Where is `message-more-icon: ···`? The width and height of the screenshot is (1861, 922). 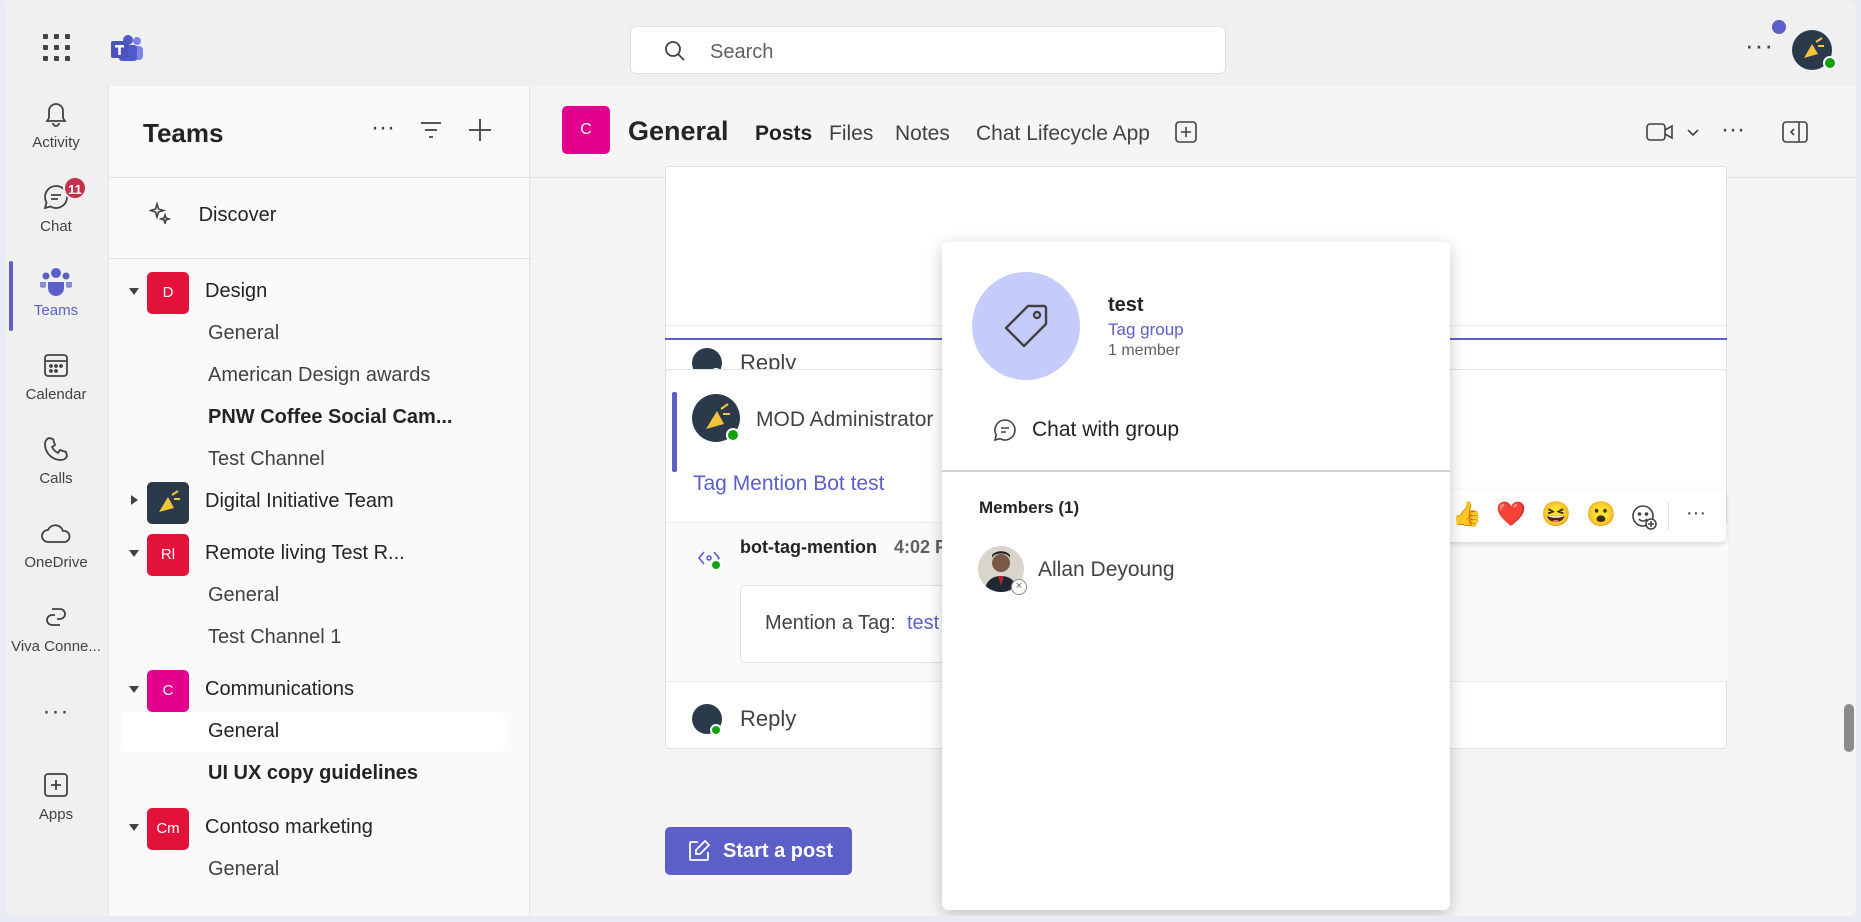 message-more-icon: ··· is located at coordinates (1696, 513).